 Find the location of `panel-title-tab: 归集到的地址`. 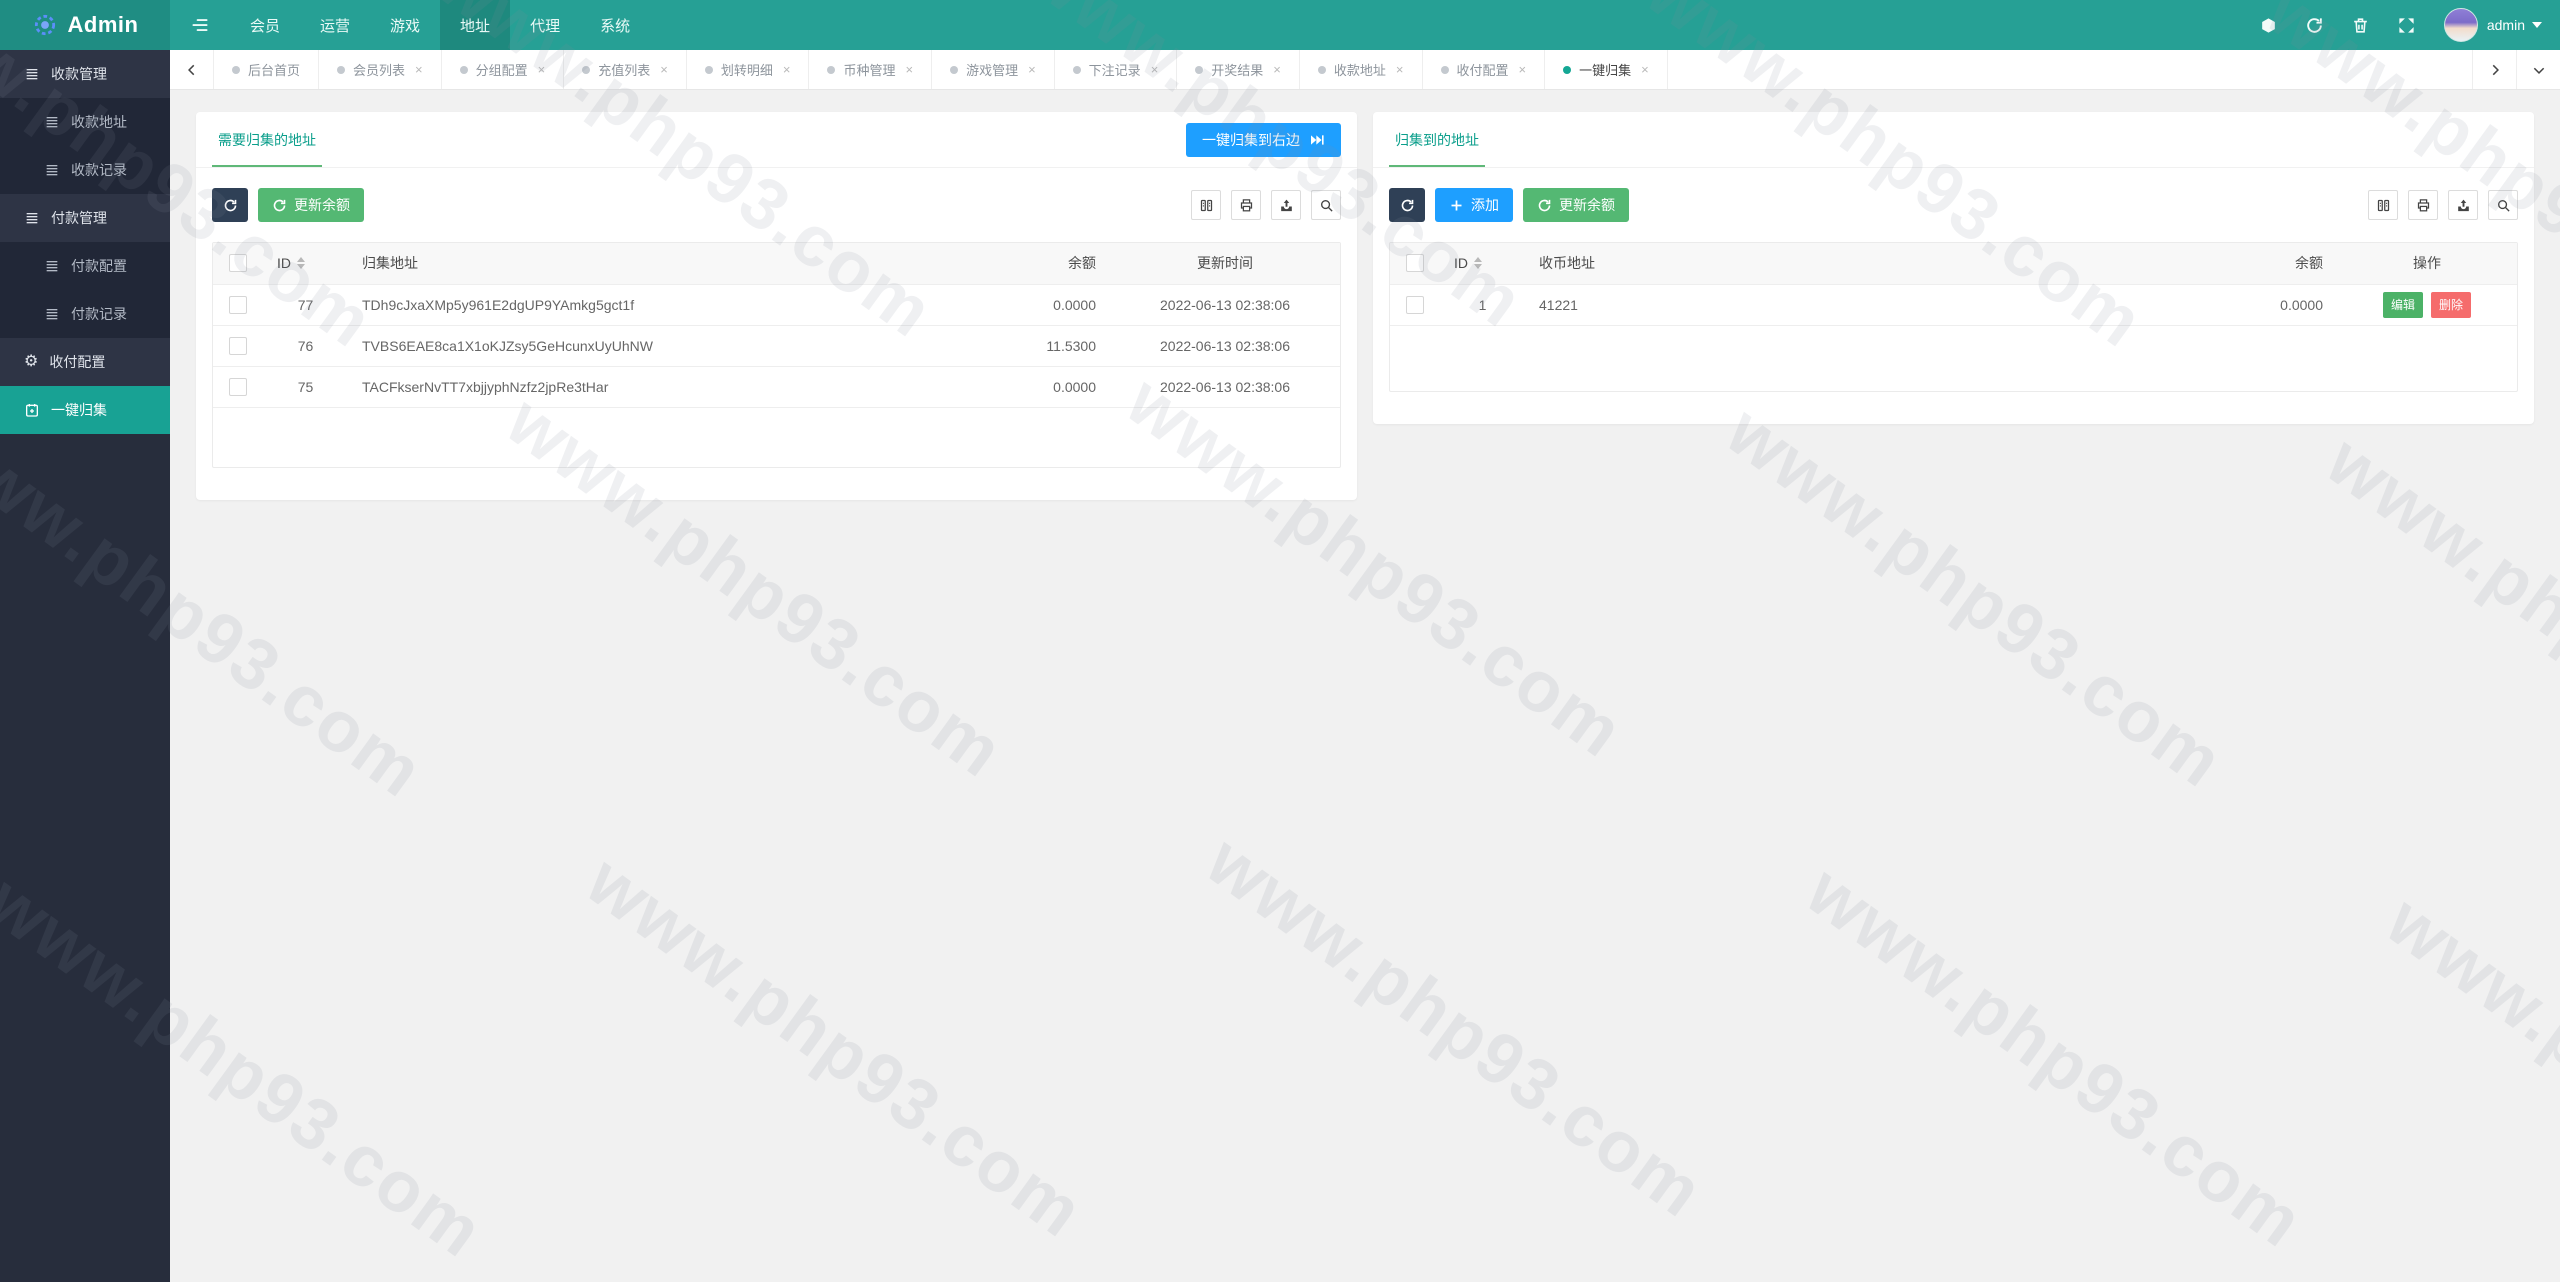

panel-title-tab: 归集到的地址 is located at coordinates (1437, 139).